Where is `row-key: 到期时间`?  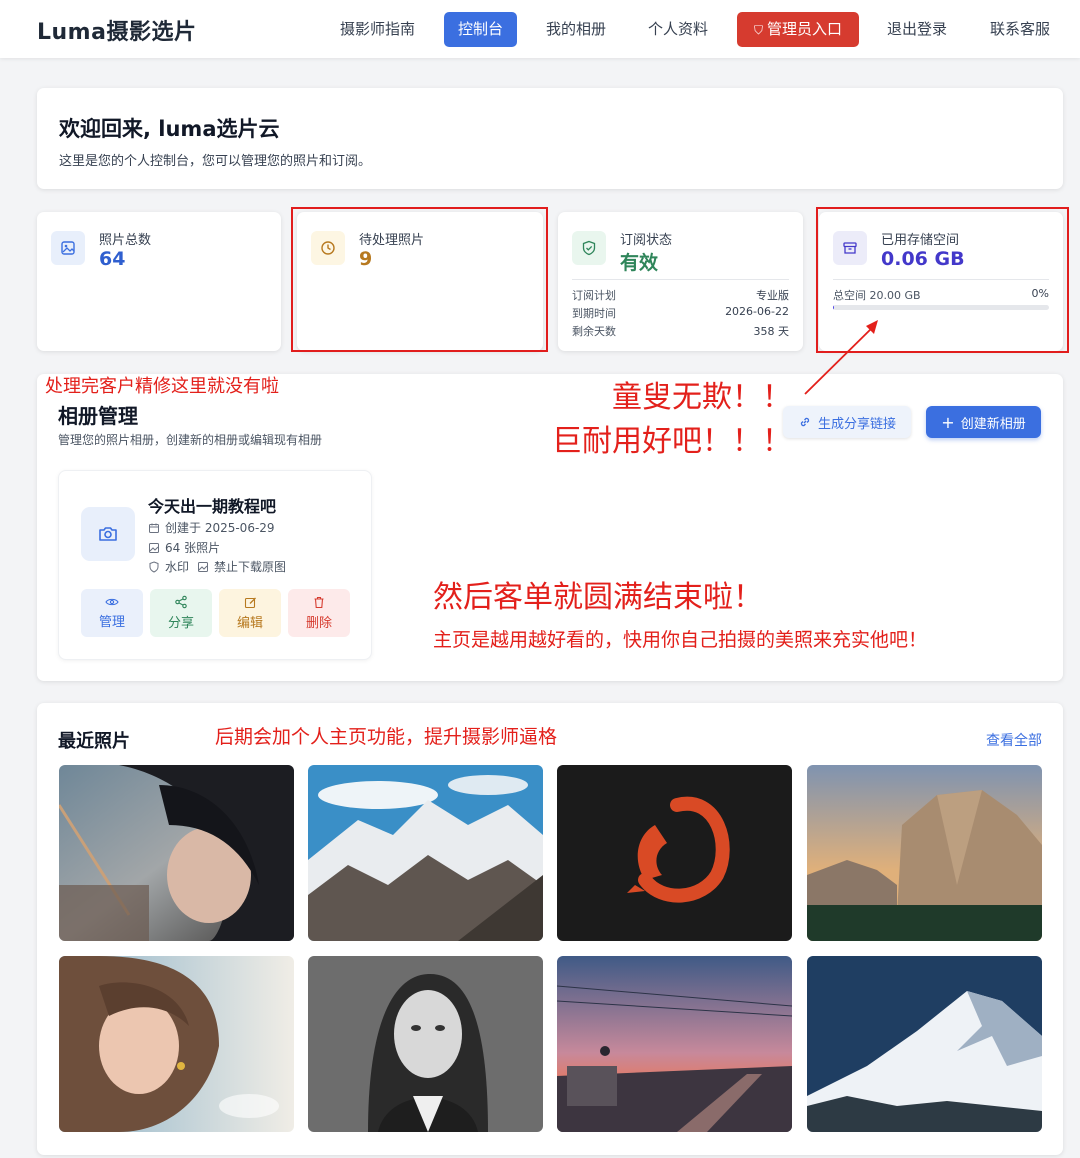
row-key: 到期时间 is located at coordinates (594, 313).